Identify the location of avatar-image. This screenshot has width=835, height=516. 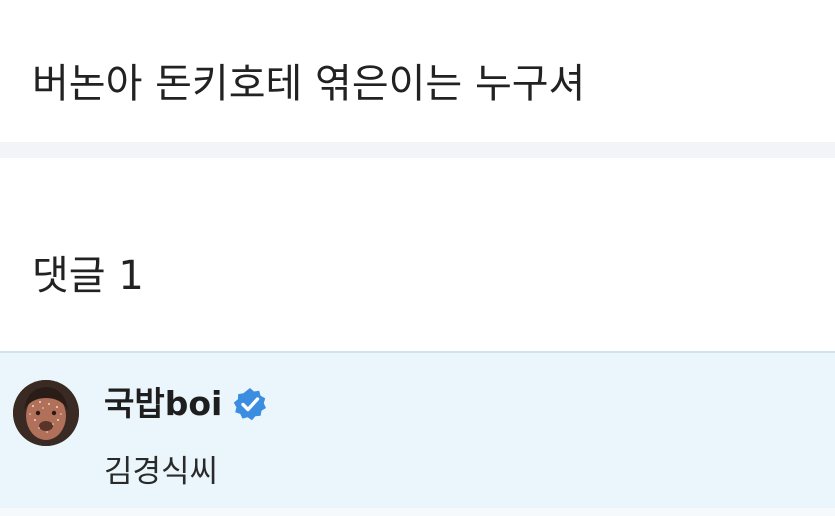
(46, 413).